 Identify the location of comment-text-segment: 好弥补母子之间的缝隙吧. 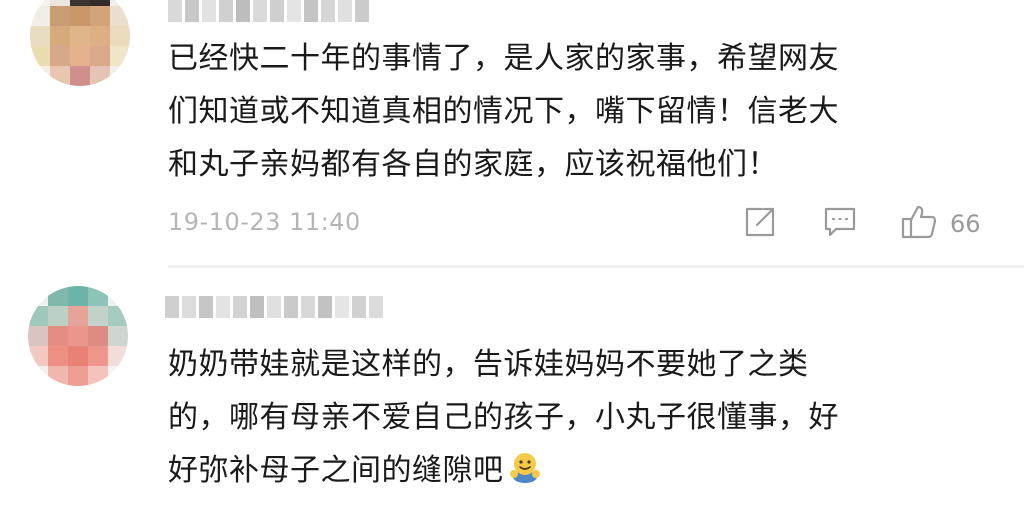
(336, 470).